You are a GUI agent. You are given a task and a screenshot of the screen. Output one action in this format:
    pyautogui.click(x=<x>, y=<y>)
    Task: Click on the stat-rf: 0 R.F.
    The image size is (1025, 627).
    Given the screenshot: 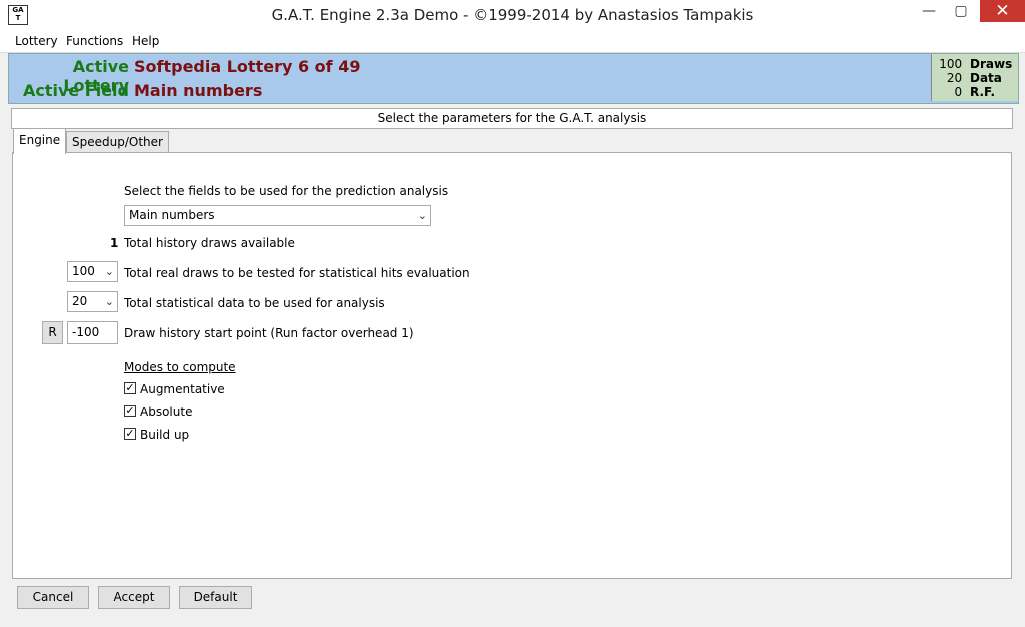 What is the action you would take?
    pyautogui.click(x=975, y=92)
    